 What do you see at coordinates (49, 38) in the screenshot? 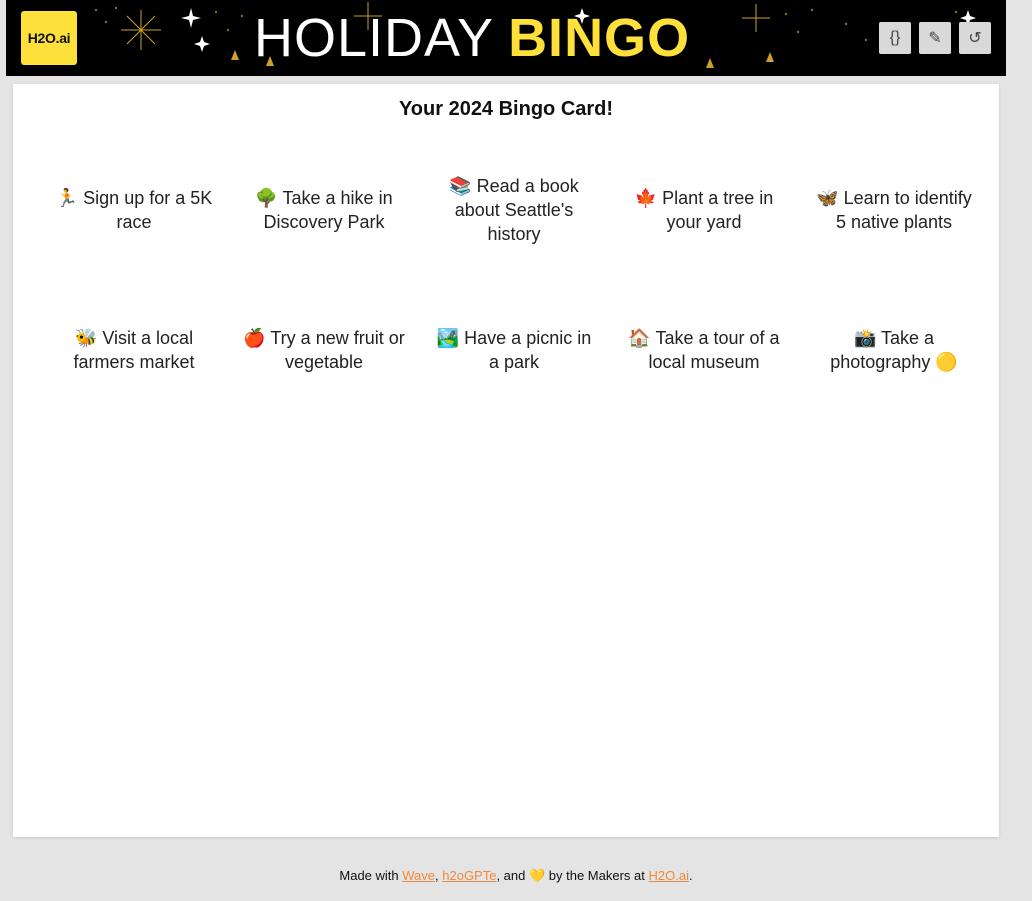
I see `h2o-logo: H2O.ai` at bounding box center [49, 38].